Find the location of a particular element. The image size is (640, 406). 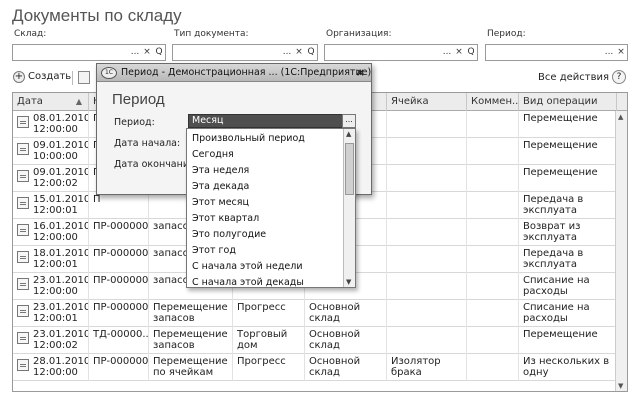

period-option: Произвольный период is located at coordinates (248, 138).